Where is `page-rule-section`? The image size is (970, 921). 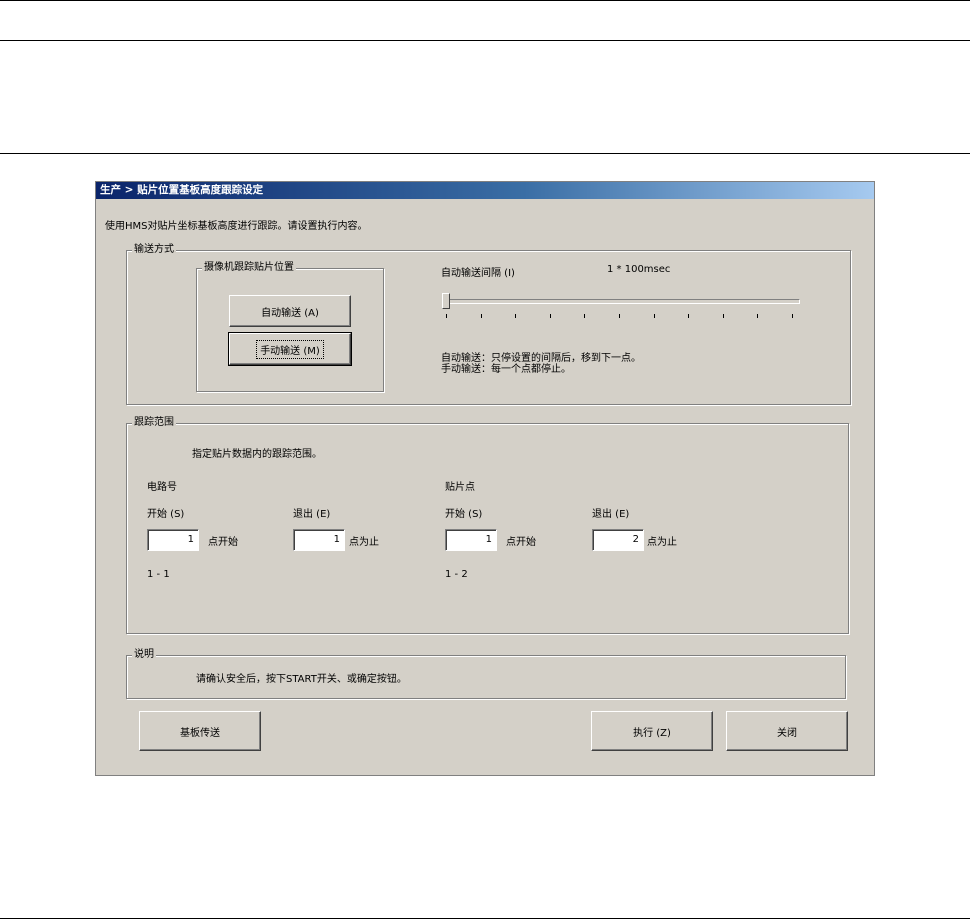
page-rule-section is located at coordinates (485, 153).